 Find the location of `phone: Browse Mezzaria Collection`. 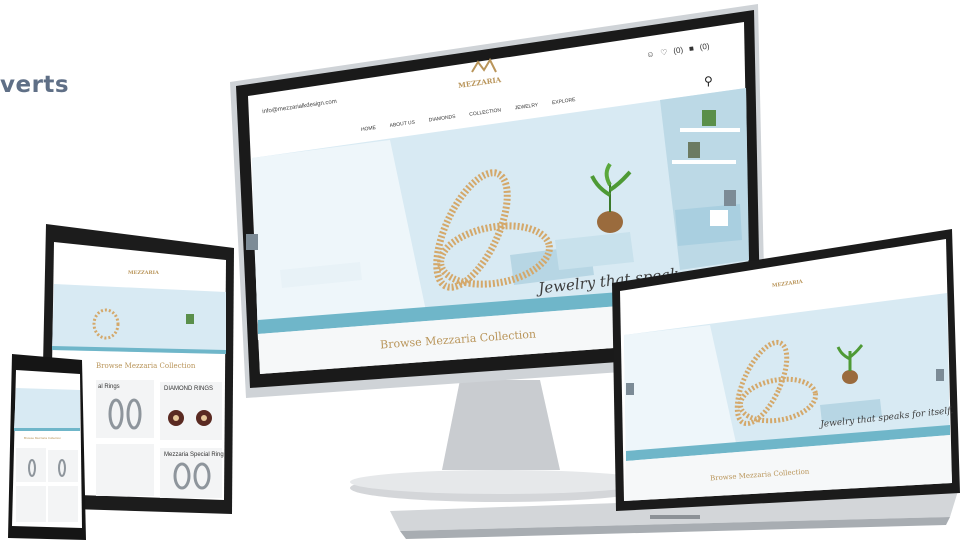

phone: Browse Mezzaria Collection is located at coordinates (45, 447).